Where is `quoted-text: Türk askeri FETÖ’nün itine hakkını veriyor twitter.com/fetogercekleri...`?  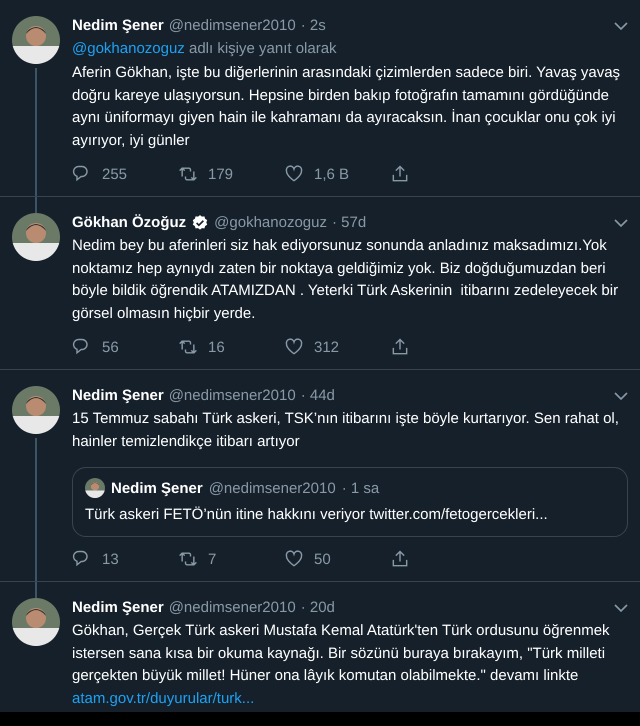 quoted-text: Türk askeri FETÖ’nün itine hakkını veriyor twitter.com/fetogercekleri... is located at coordinates (317, 515).